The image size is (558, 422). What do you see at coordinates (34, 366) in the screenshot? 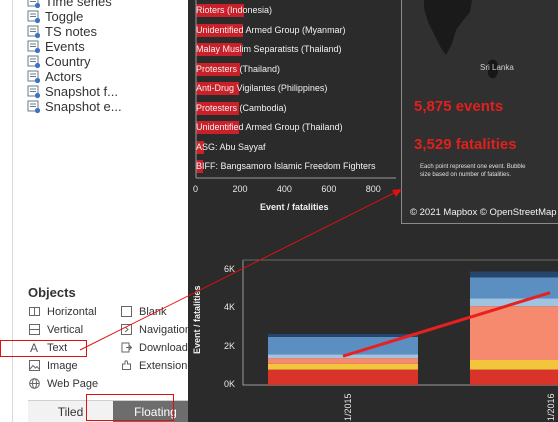
I see `image-icon` at bounding box center [34, 366].